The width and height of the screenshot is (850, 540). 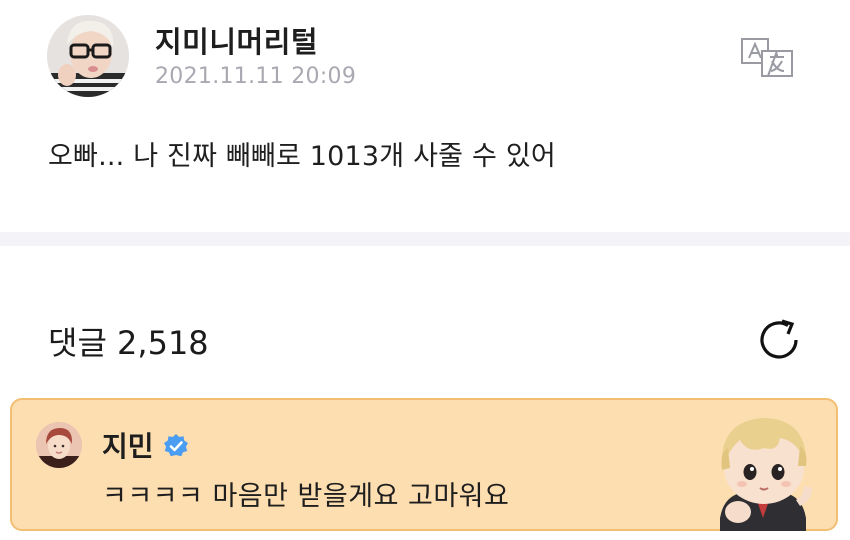 I want to click on post-body: 오빠... 나 진짜 빼빼로 1013개 사줄 수 있어, so click(x=302, y=156).